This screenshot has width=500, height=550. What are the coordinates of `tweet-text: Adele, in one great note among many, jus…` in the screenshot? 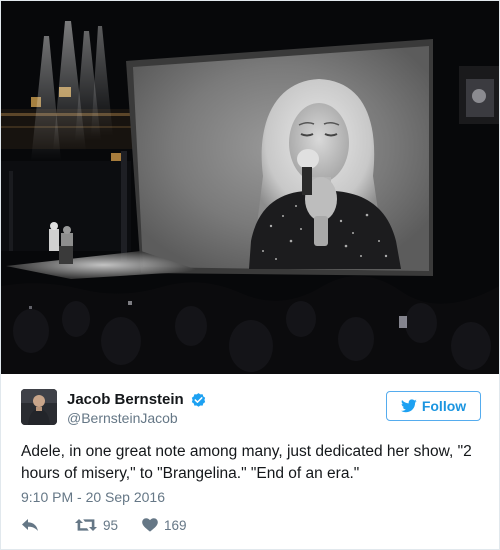 It's located at (246, 462).